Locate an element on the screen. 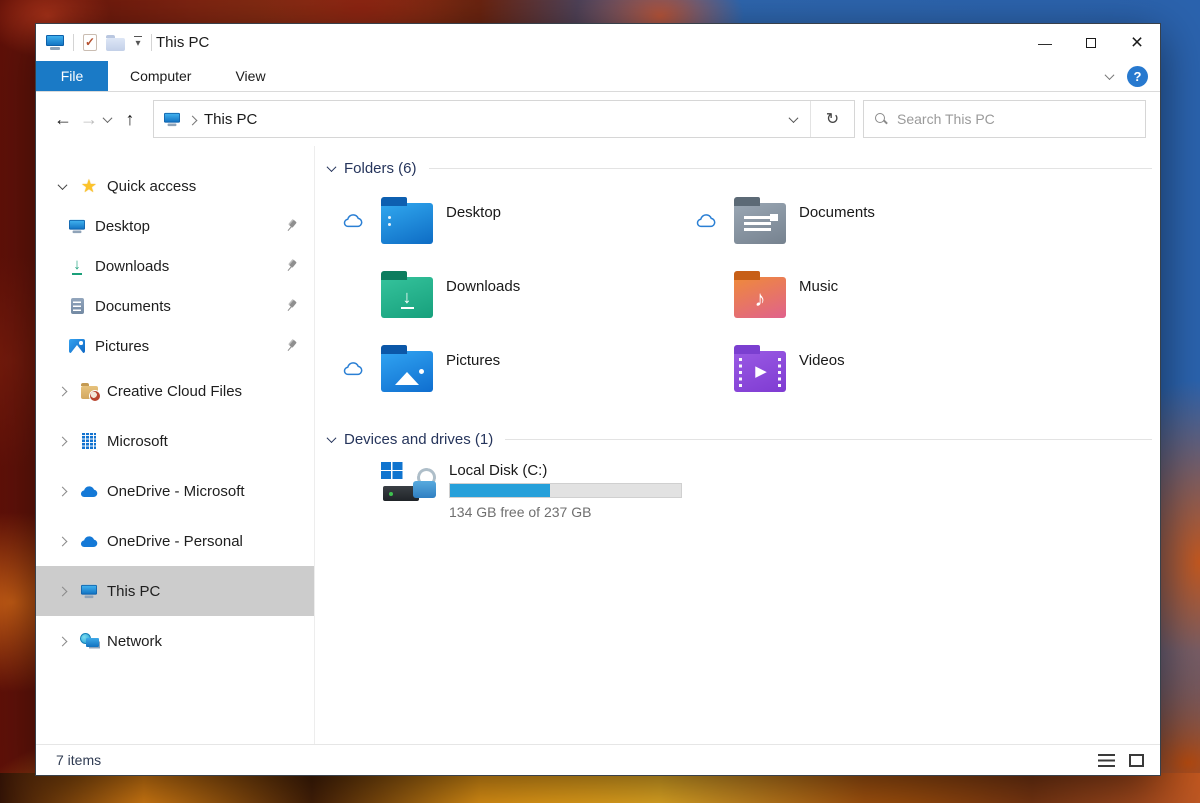 Image resolution: width=1200 pixels, height=803 pixels. folder-tile-videos: ▶ Videos is located at coordinates (844, 368).